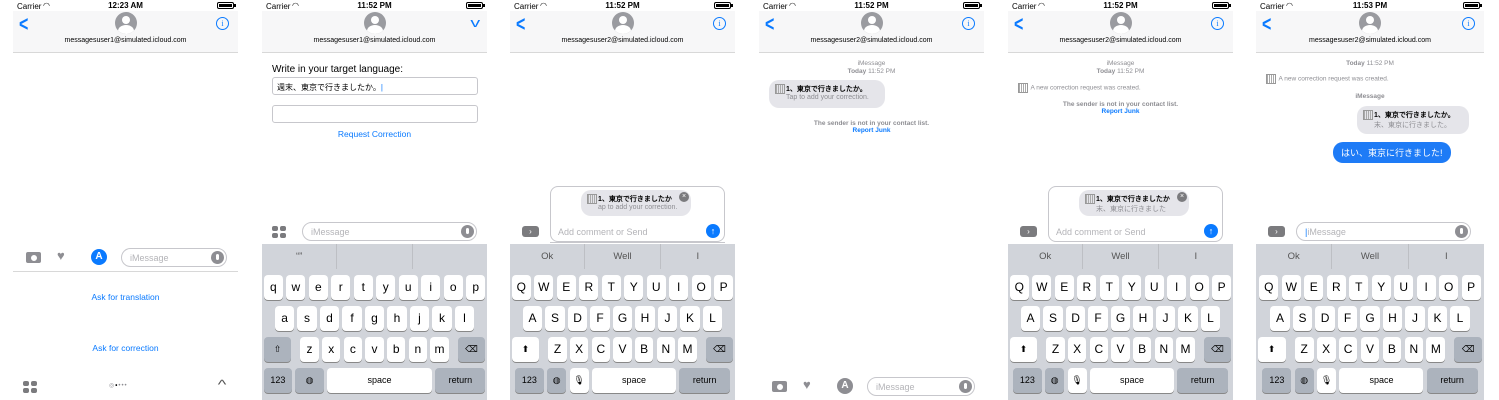 The height and width of the screenshot is (400, 1499). I want to click on key-k: k, so click(442, 318).